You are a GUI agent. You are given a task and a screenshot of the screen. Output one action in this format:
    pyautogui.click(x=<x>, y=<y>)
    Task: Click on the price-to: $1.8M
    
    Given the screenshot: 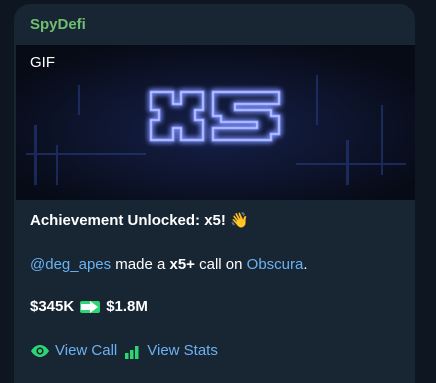 What is the action you would take?
    pyautogui.click(x=127, y=306)
    